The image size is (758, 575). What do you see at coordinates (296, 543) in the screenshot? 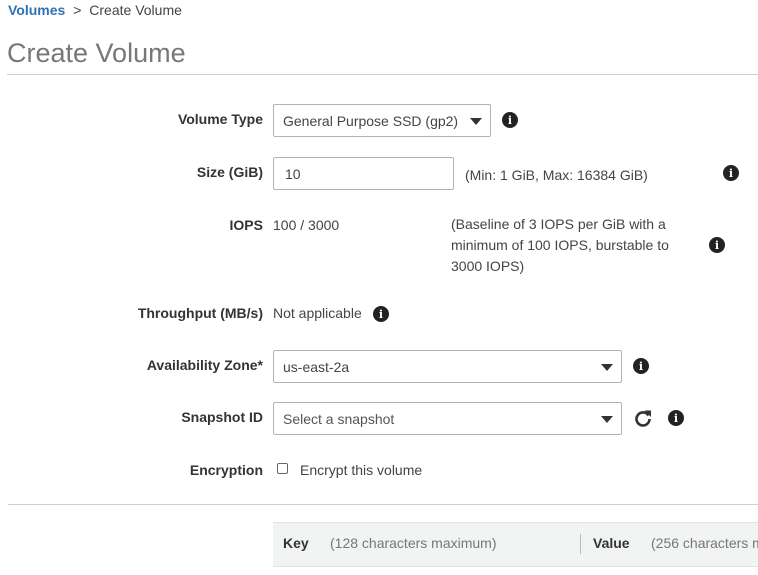
I see `tags-key-header: Key` at bounding box center [296, 543].